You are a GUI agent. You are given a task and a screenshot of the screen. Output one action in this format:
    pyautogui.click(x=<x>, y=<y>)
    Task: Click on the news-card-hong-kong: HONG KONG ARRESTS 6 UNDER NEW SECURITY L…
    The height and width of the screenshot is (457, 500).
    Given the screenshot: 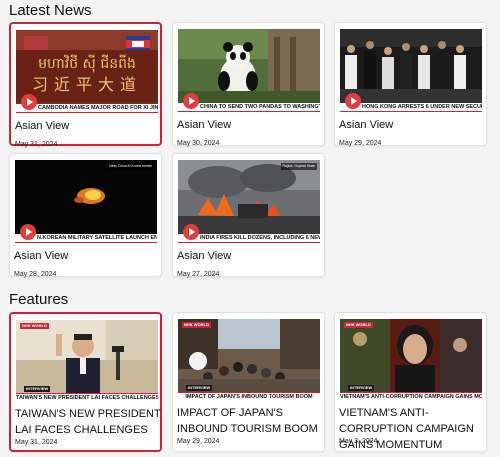 What is the action you would take?
    pyautogui.click(x=410, y=84)
    